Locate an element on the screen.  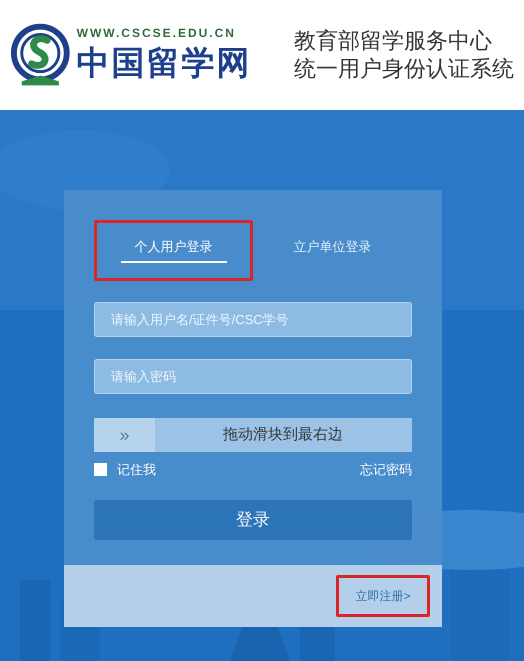
login-tab: 立户单位登录 is located at coordinates (333, 250).